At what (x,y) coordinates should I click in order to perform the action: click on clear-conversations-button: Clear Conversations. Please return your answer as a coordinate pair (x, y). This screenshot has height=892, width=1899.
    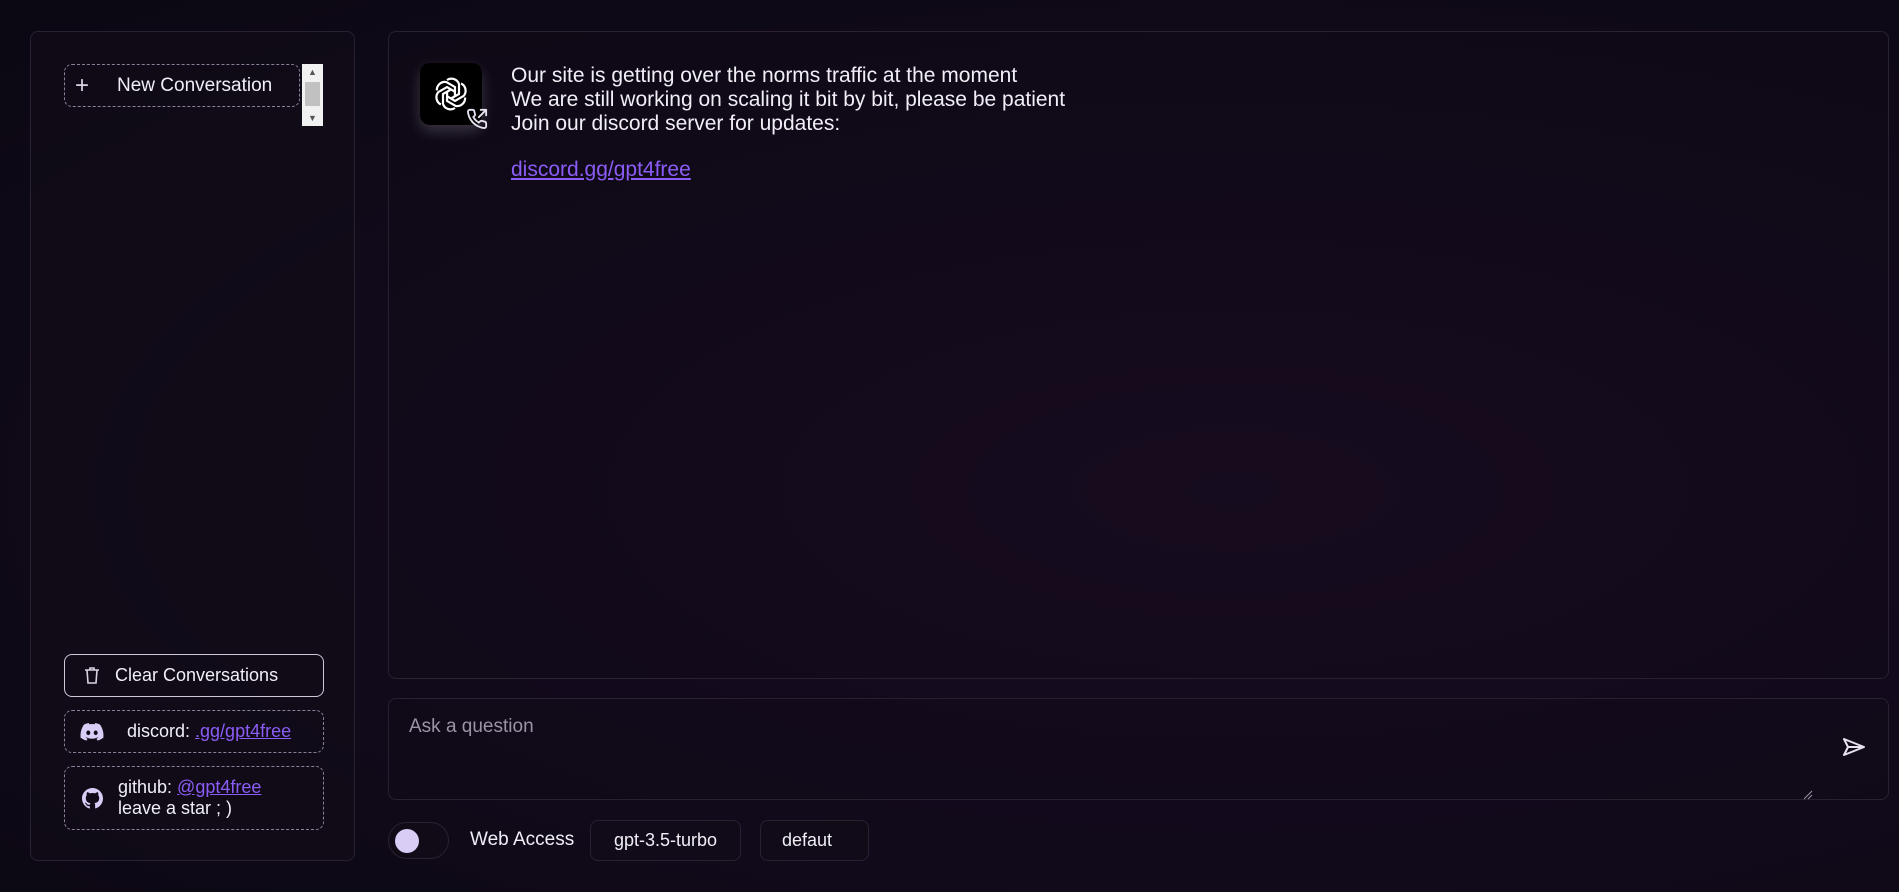
    Looking at the image, I should click on (194, 675).